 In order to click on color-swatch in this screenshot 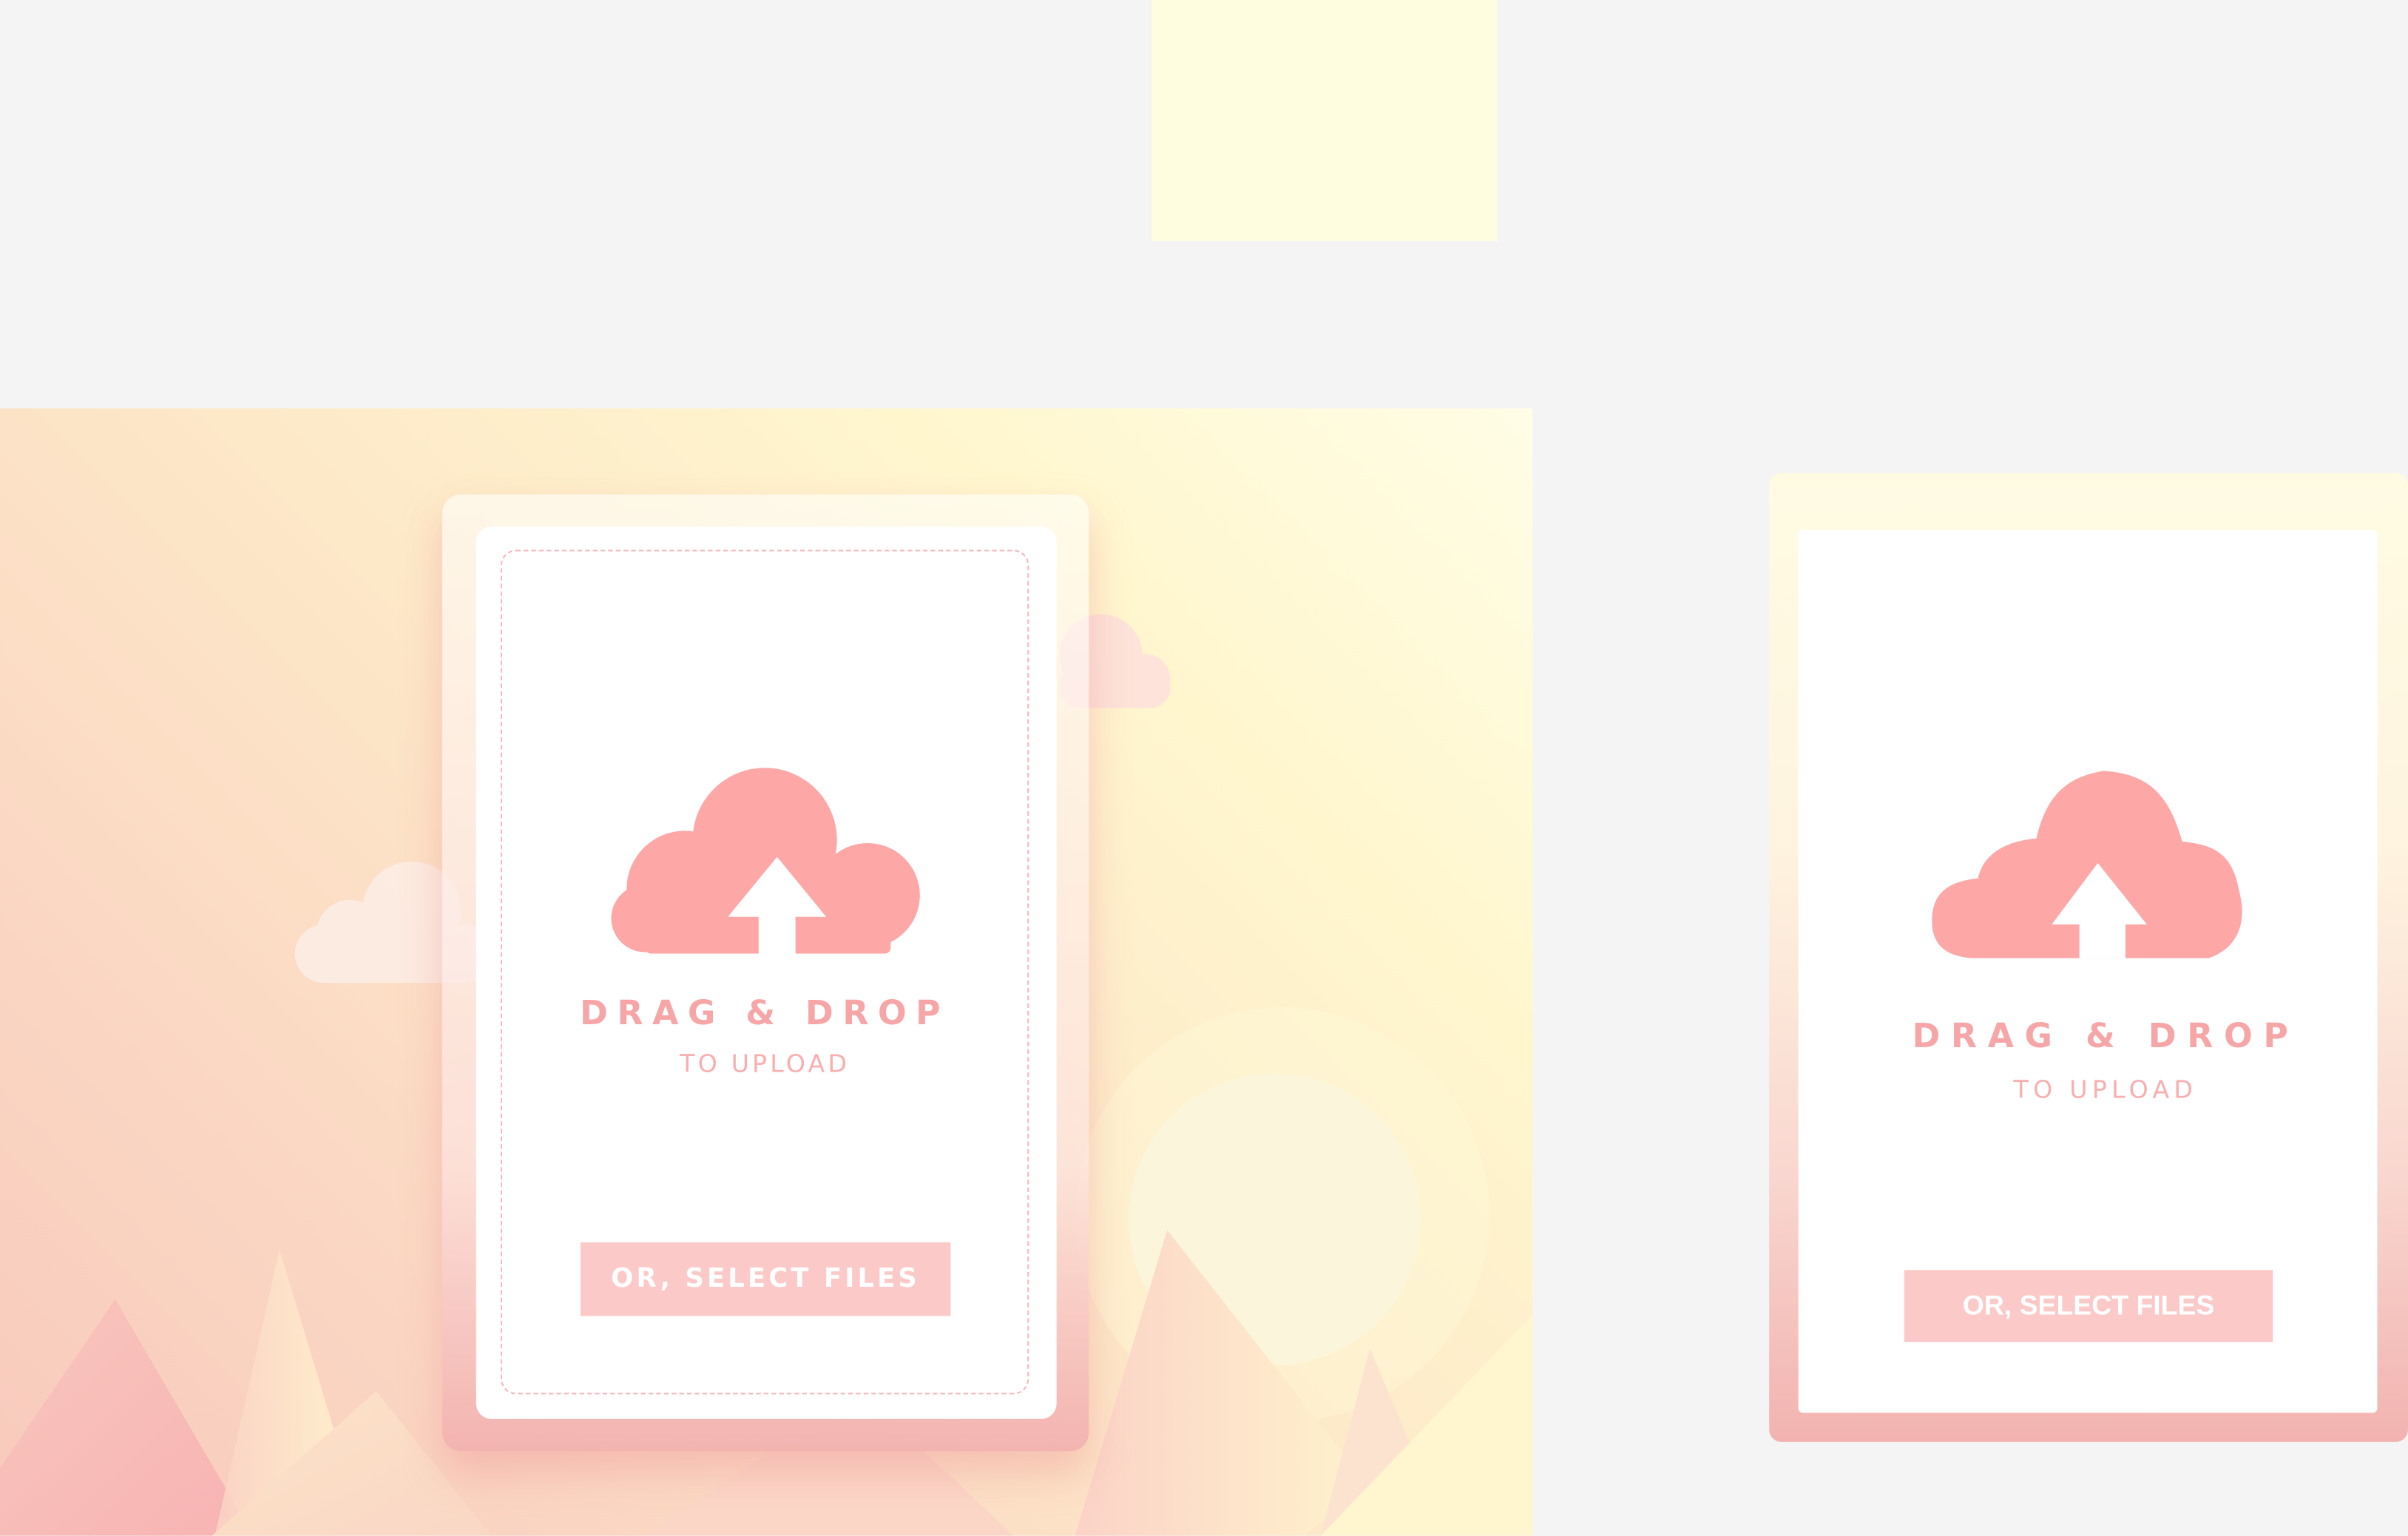, I will do `click(1324, 121)`.